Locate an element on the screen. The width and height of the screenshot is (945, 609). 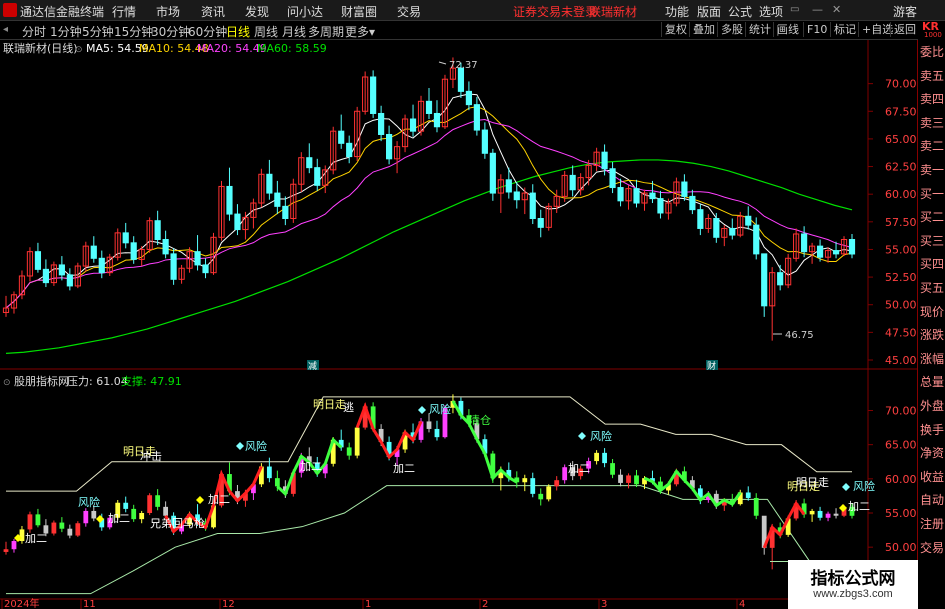
sidebar-item-19: 自动 is located at coordinates (931, 500).